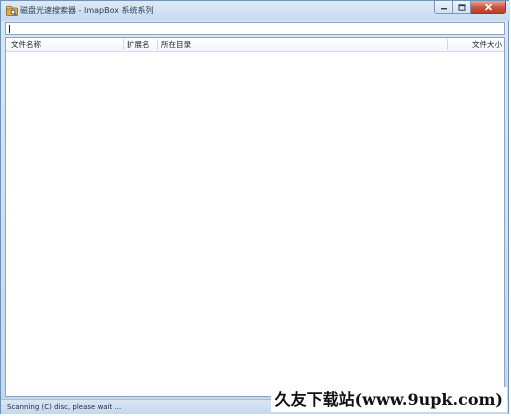 The height and width of the screenshot is (416, 511). I want to click on minimize-icon, so click(443, 9).